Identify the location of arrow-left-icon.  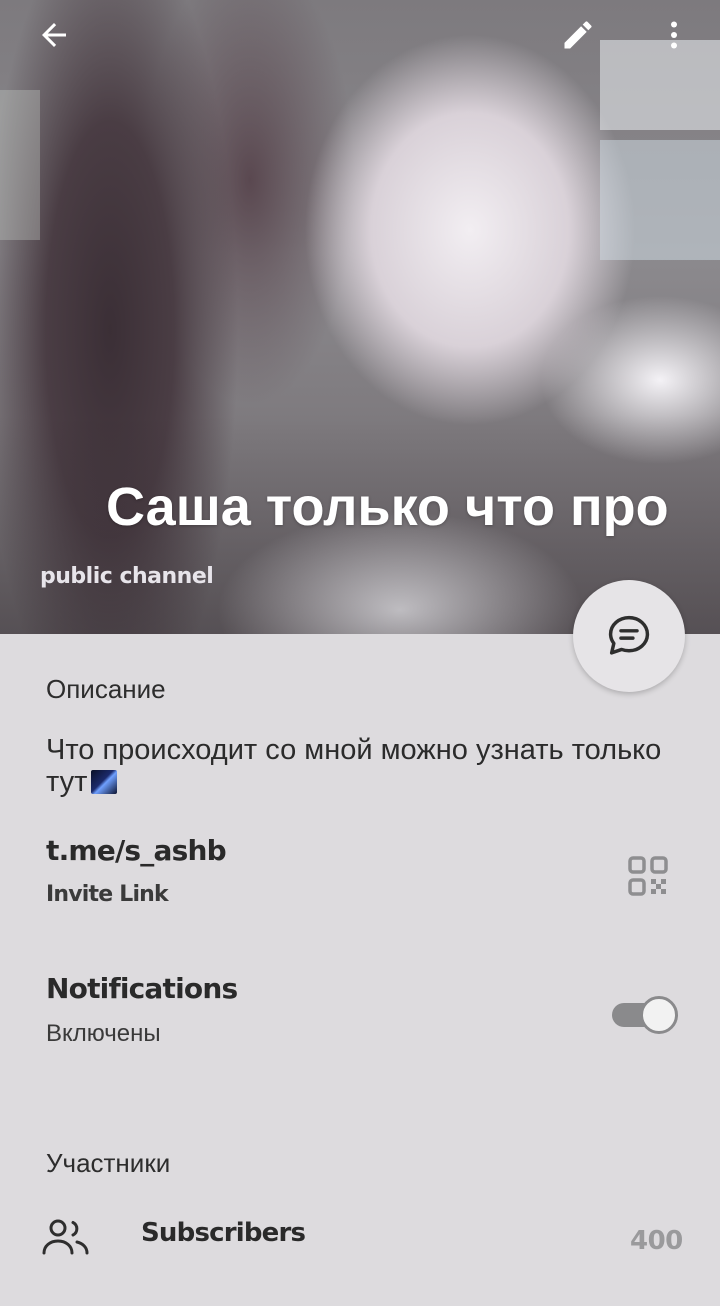
(54, 35).